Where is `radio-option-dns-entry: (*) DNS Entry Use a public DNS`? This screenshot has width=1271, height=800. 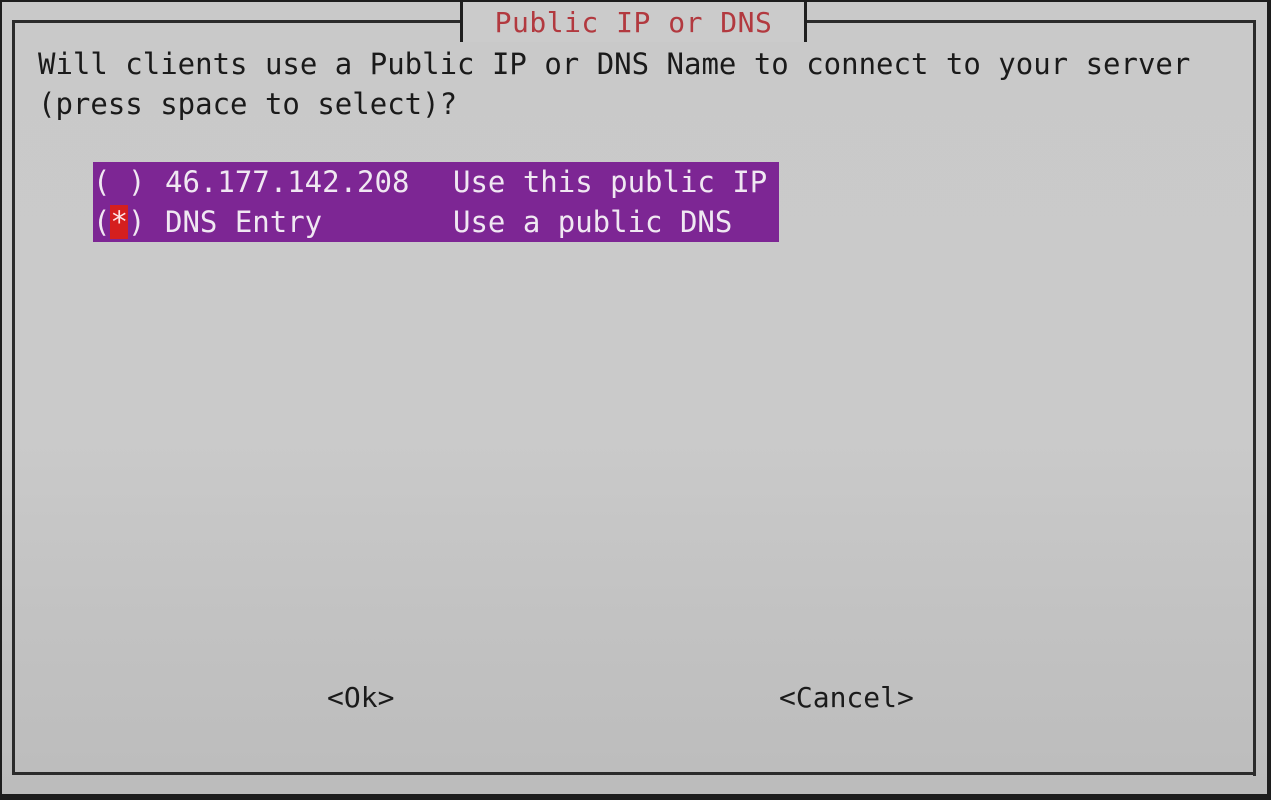
radio-option-dns-entry: (*) DNS Entry Use a public DNS is located at coordinates (436, 222).